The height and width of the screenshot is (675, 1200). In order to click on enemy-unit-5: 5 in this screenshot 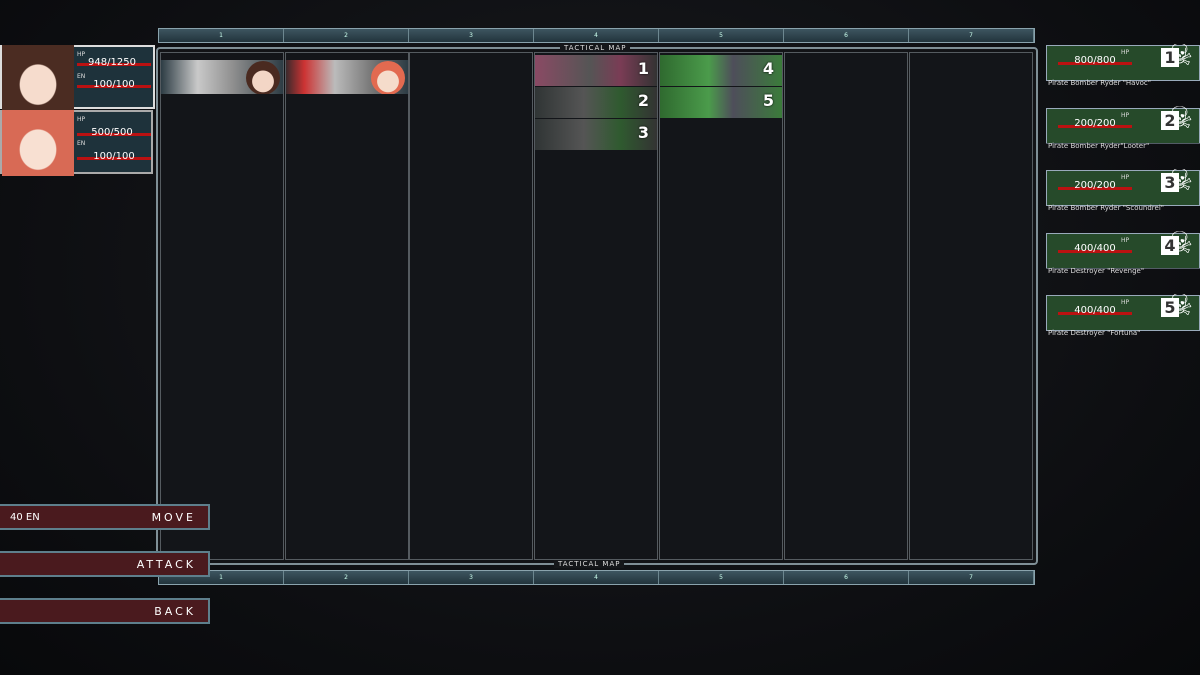, I will do `click(721, 102)`.